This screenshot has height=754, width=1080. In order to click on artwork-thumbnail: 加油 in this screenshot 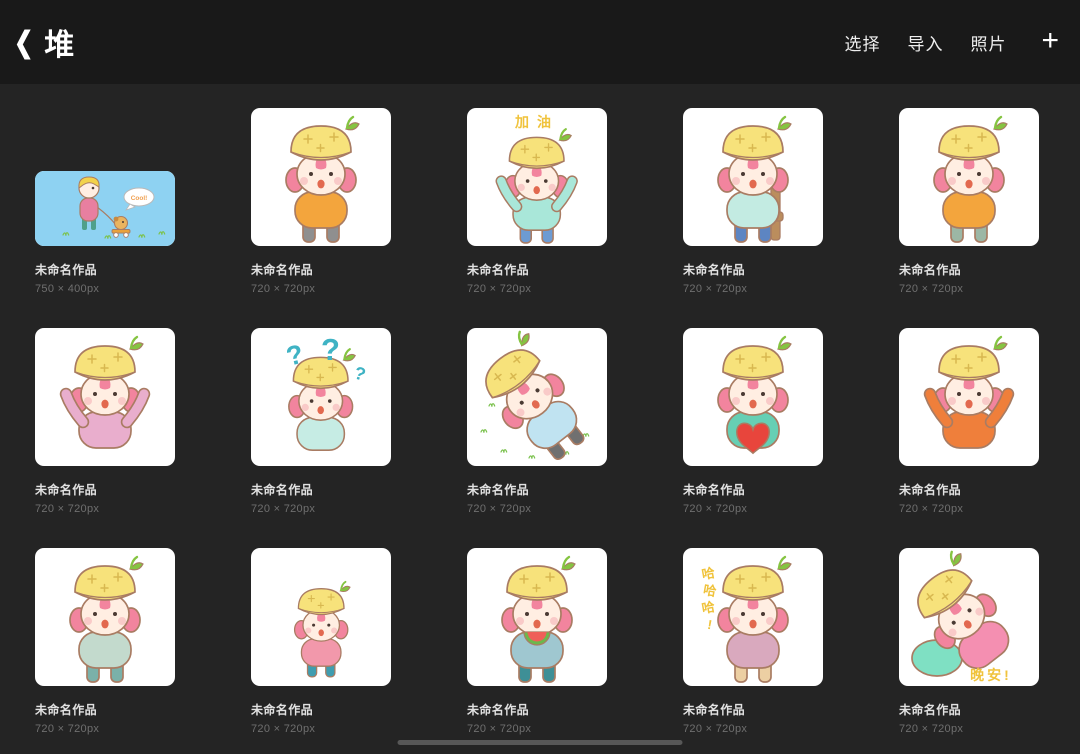, I will do `click(537, 177)`.